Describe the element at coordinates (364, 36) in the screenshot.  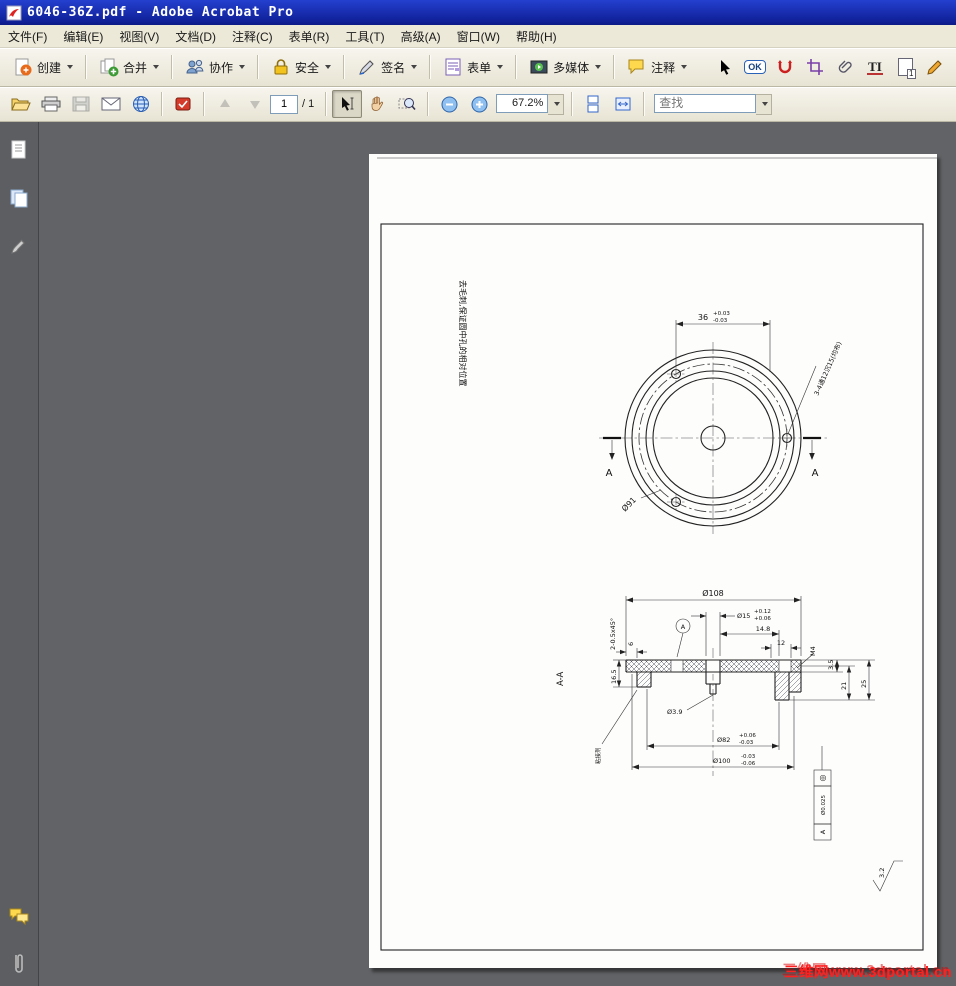
I see `menu-tools: 工具(T)` at that location.